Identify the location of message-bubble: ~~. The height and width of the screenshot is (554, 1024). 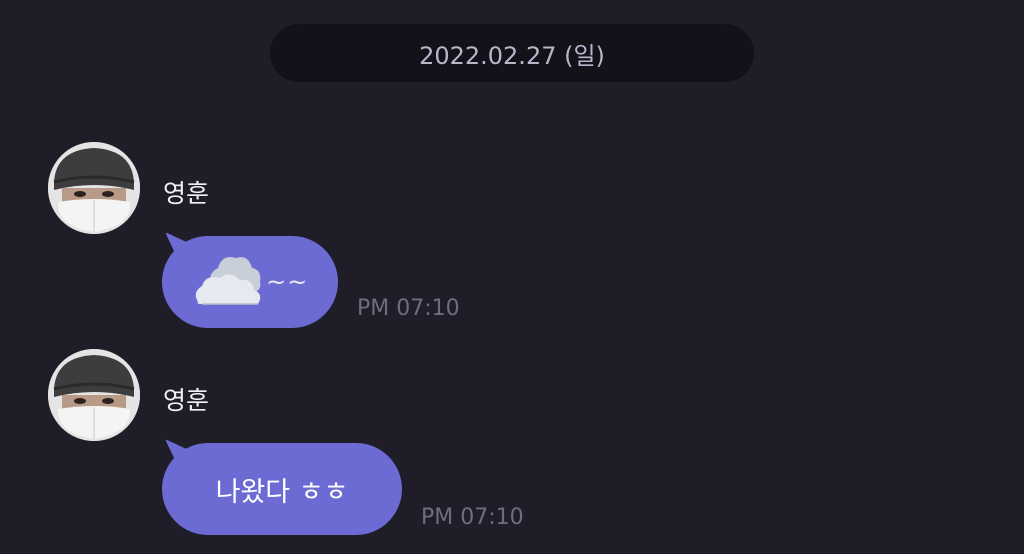
(250, 280).